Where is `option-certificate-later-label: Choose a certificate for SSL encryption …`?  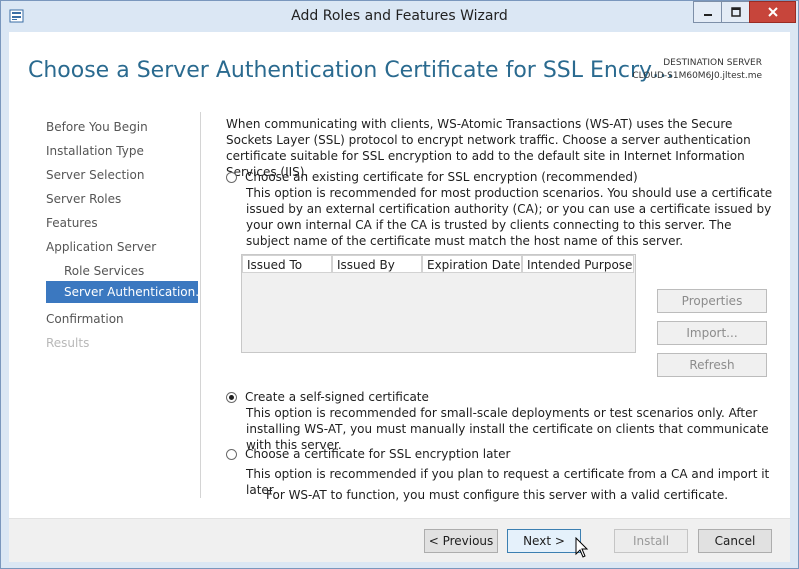 option-certificate-later-label: Choose a certificate for SSL encryption … is located at coordinates (377, 454).